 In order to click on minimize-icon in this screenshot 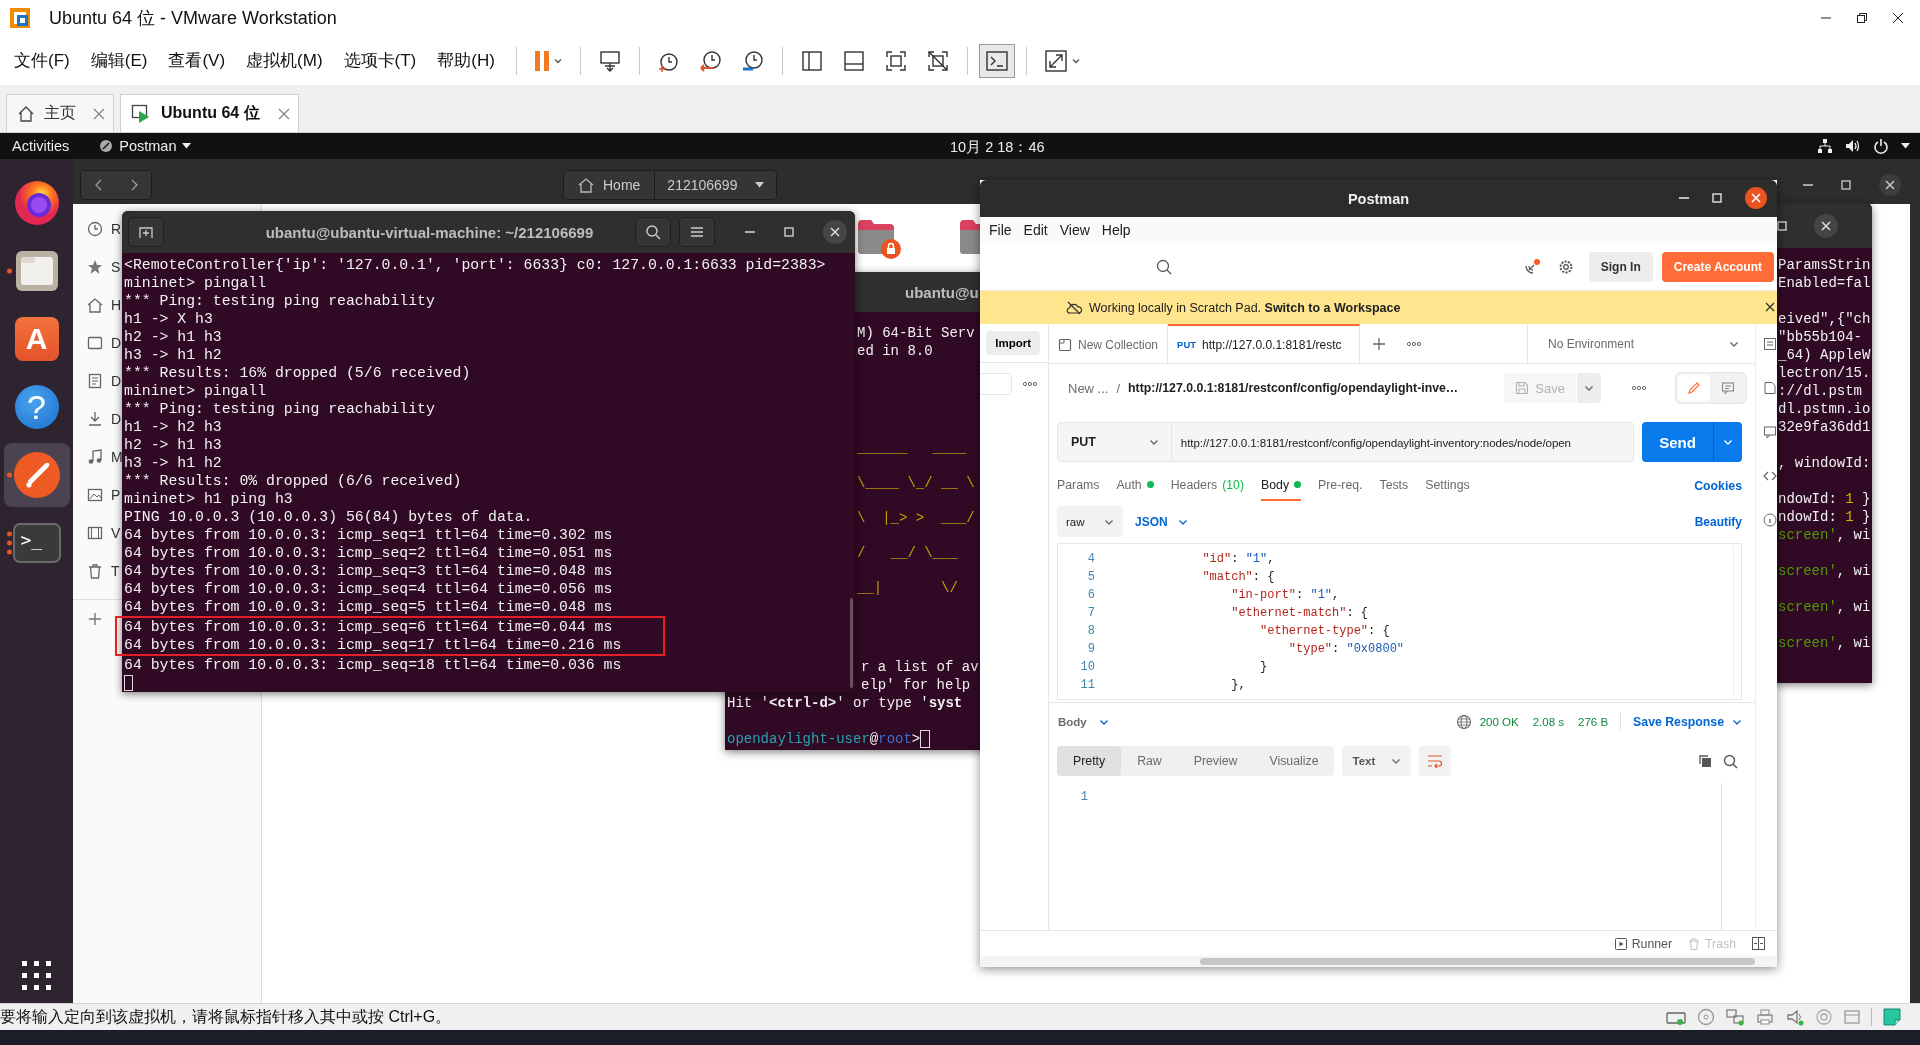, I will do `click(1684, 198)`.